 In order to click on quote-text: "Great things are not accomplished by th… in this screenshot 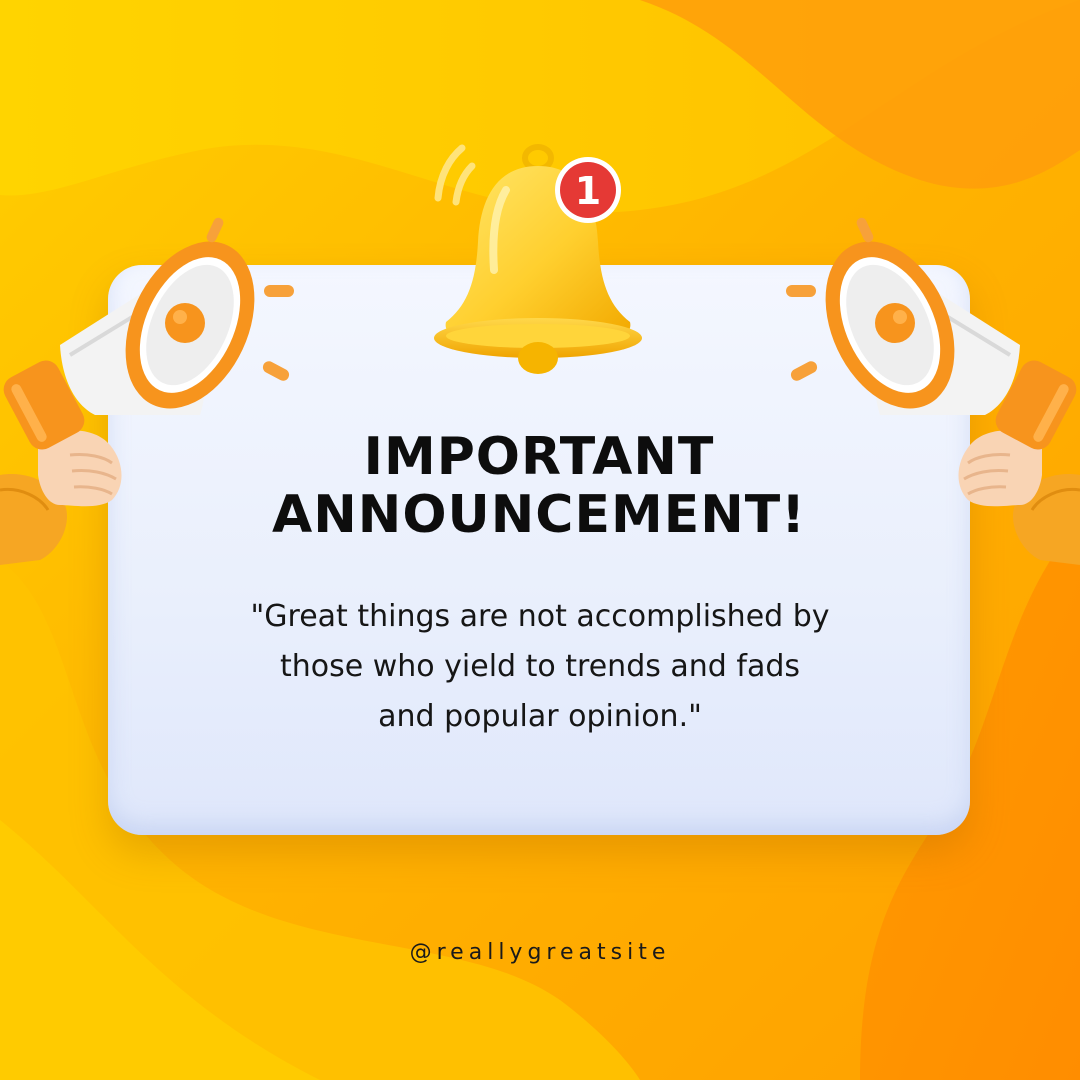, I will do `click(540, 667)`.